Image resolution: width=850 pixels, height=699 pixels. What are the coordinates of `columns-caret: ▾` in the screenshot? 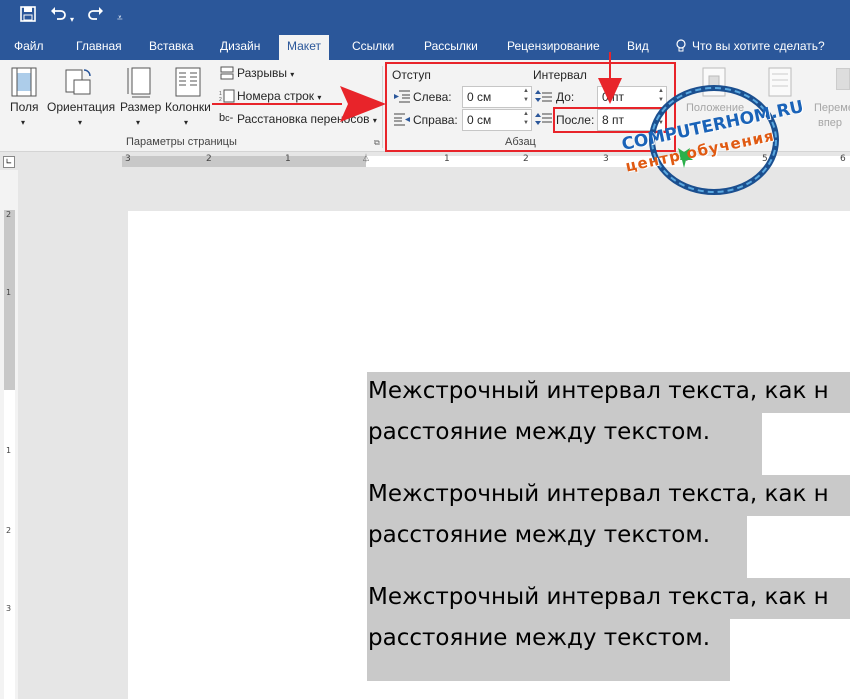 It's located at (186, 122).